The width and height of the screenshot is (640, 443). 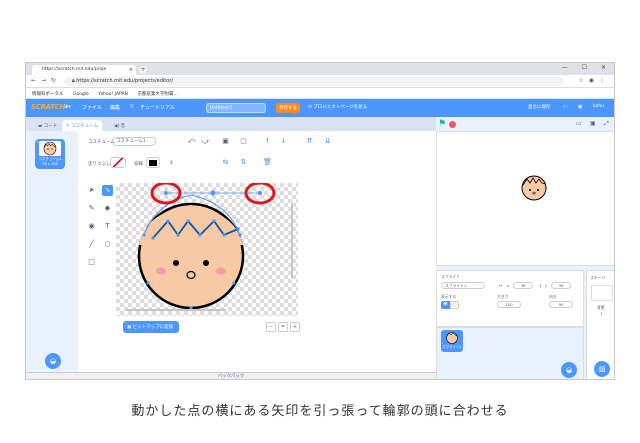 What do you see at coordinates (225, 141) in the screenshot?
I see `group-shapes-icon: ▣` at bounding box center [225, 141].